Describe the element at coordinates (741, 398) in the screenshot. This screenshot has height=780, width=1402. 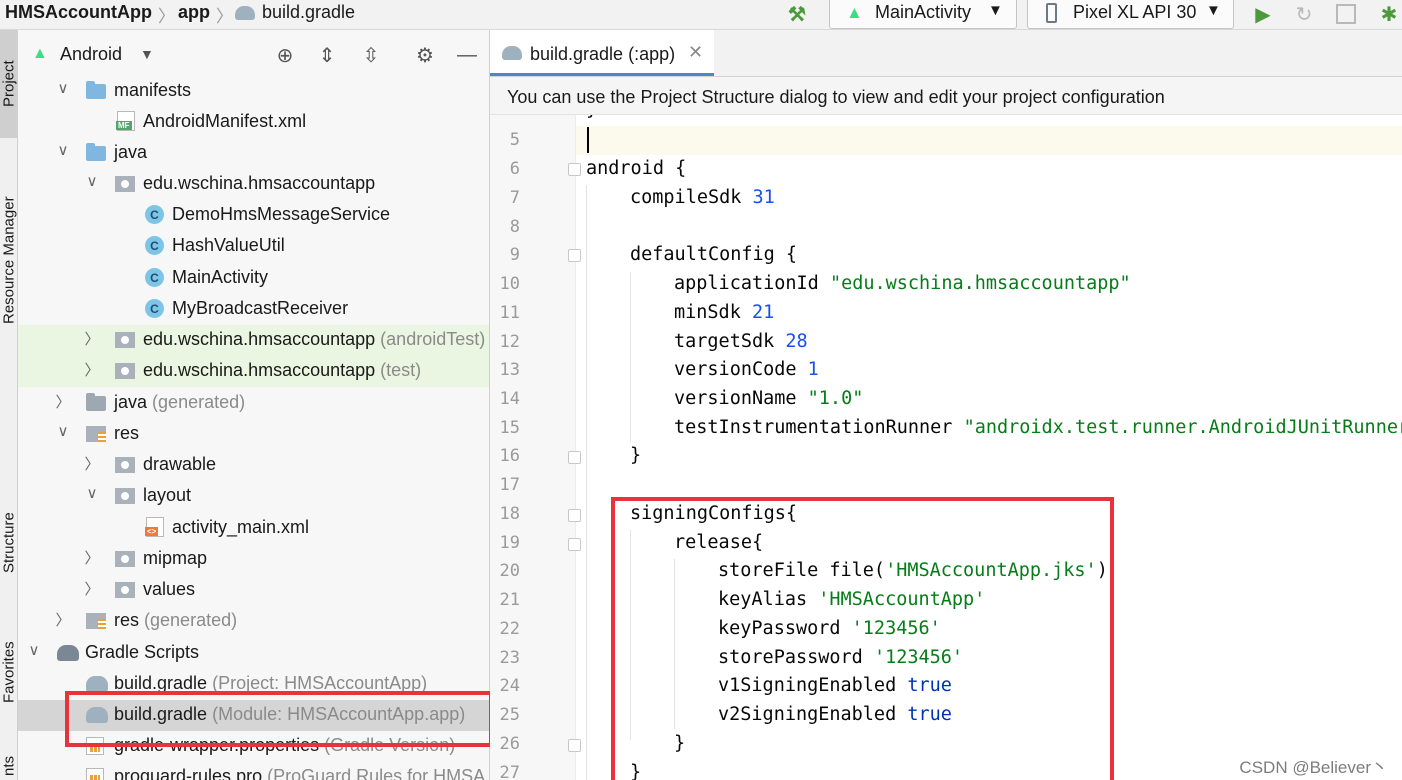
I see `code-text: versionName` at that location.